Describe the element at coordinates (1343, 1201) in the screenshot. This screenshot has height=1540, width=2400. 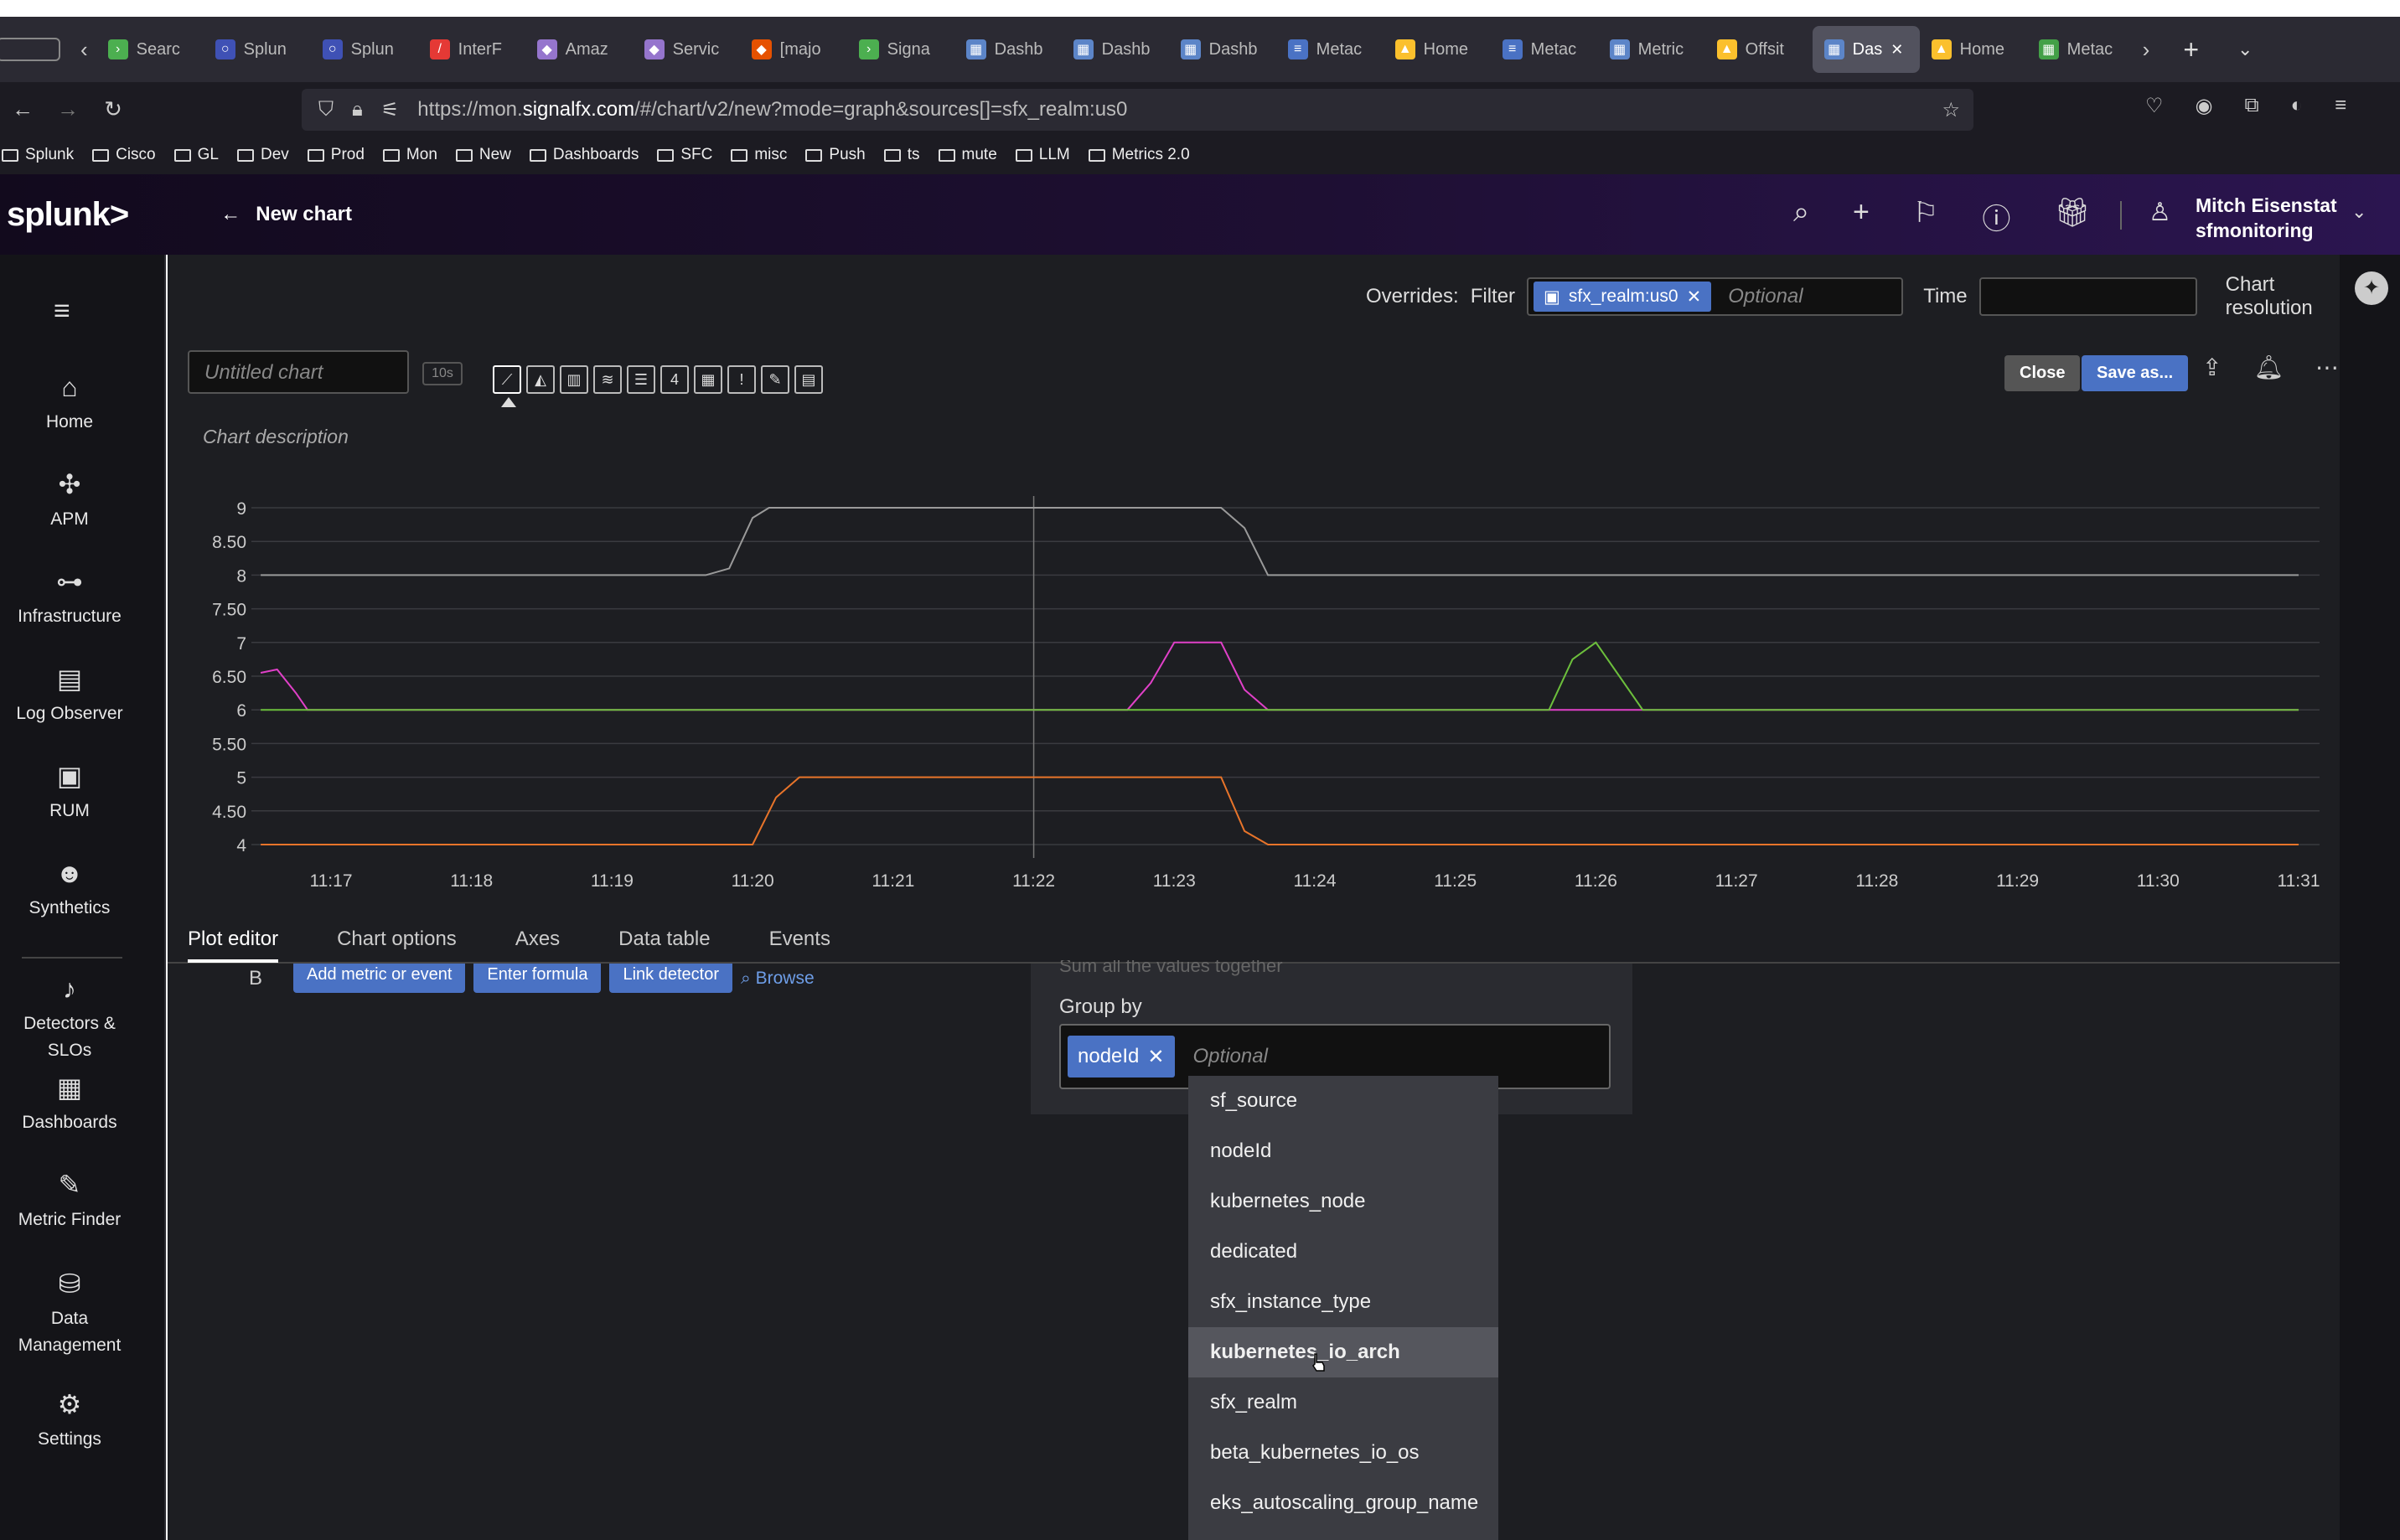
I see `dropdown-option: kubernetes_node` at that location.